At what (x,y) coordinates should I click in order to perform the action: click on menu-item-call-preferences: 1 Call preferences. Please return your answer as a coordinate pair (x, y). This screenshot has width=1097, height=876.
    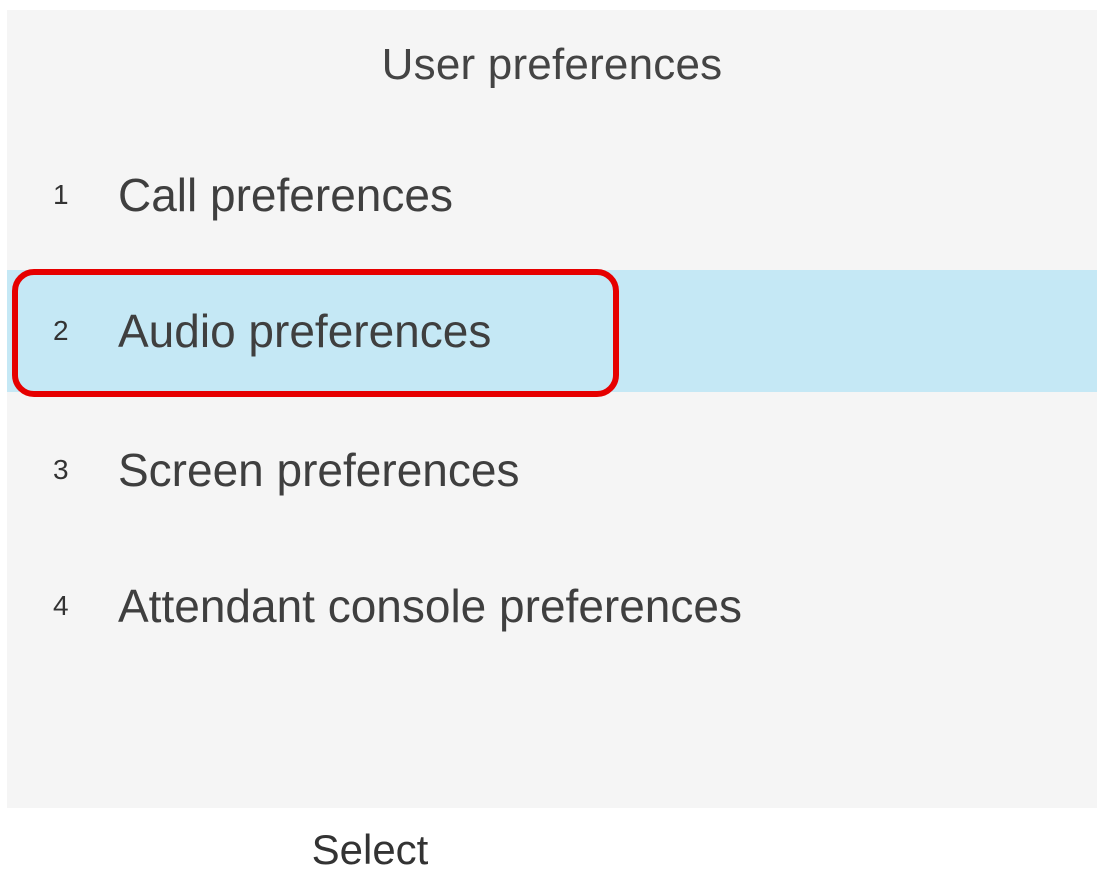
    Looking at the image, I should click on (552, 195).